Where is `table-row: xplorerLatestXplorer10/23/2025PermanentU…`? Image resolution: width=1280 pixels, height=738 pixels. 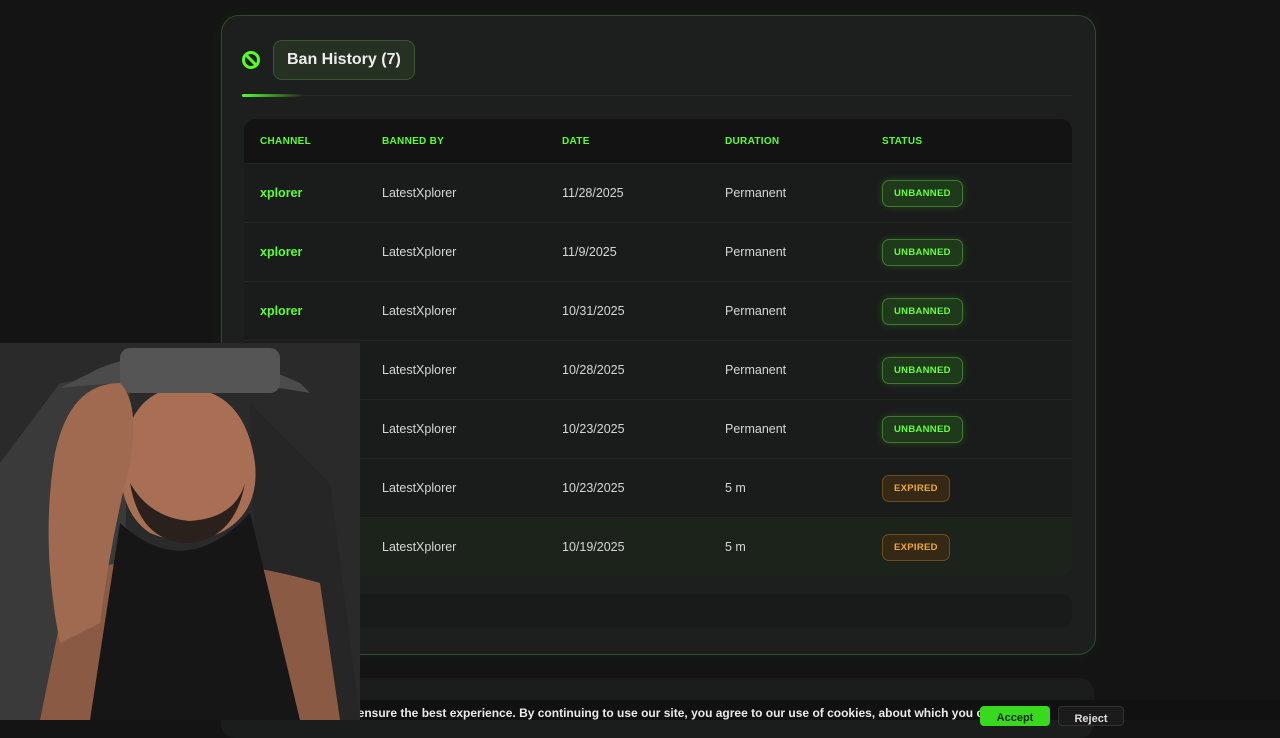 table-row: xplorerLatestXplorer10/23/2025PermanentU… is located at coordinates (658, 428).